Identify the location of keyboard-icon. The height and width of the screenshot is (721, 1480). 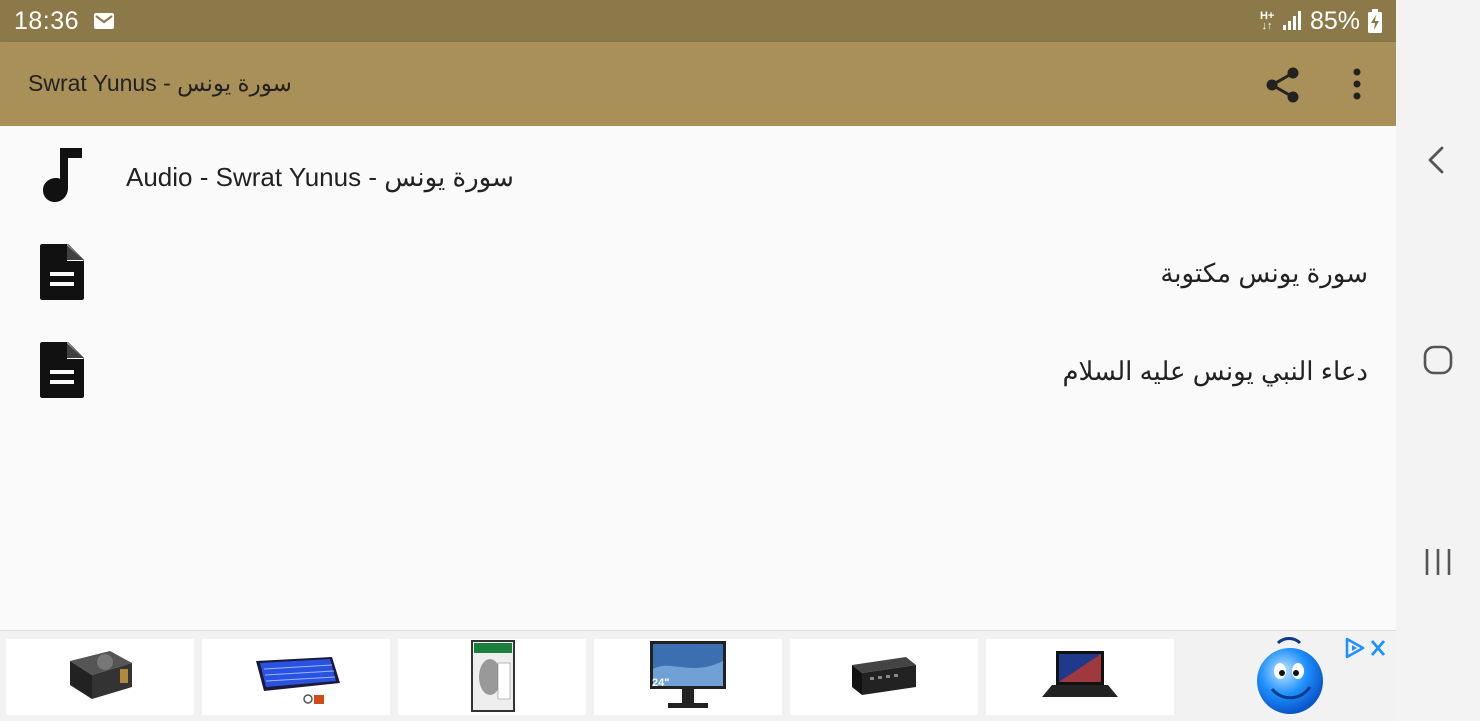
(298, 680).